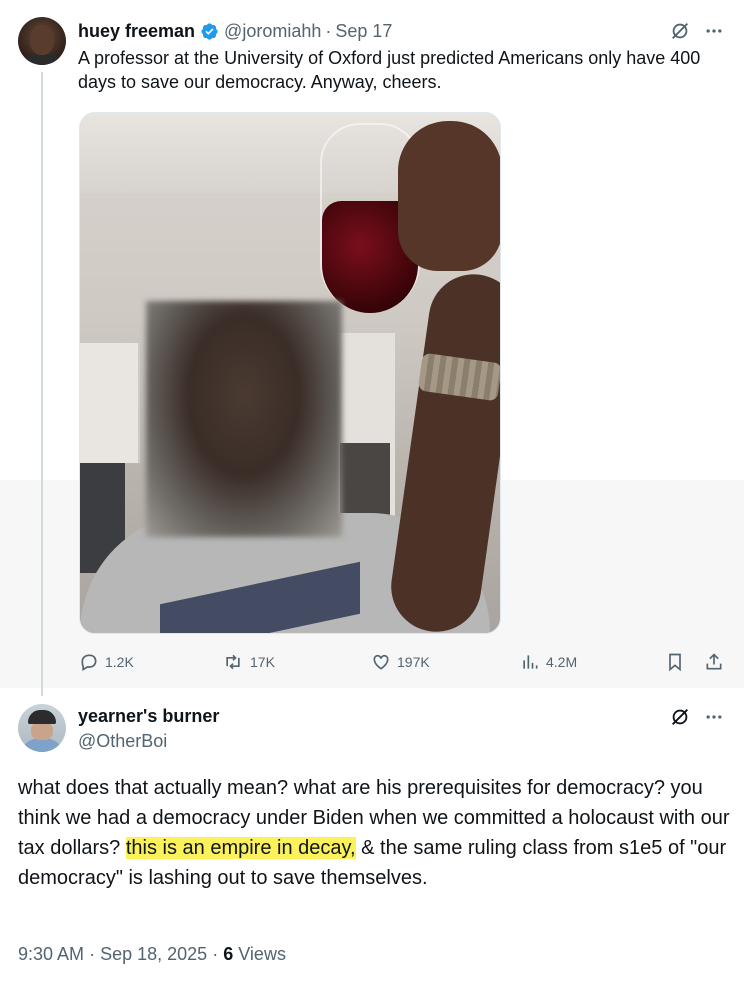  What do you see at coordinates (381, 662) in the screenshot?
I see `heart-icon` at bounding box center [381, 662].